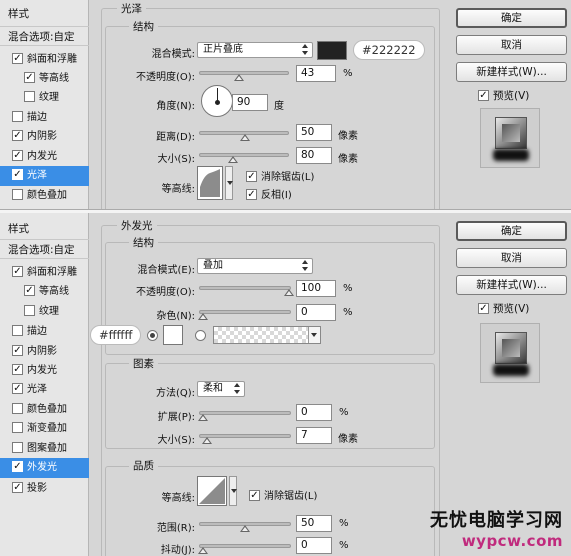 The image size is (571, 556). What do you see at coordinates (314, 132) in the screenshot?
I see `distance-input: 50` at bounding box center [314, 132].